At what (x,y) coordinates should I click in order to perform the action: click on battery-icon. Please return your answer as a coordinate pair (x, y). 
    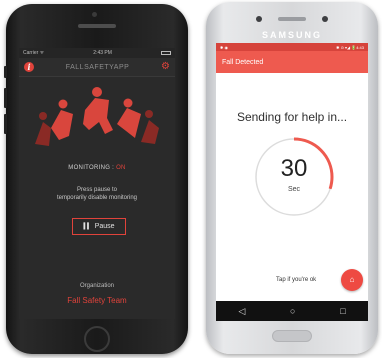
    Looking at the image, I should click on (165, 53).